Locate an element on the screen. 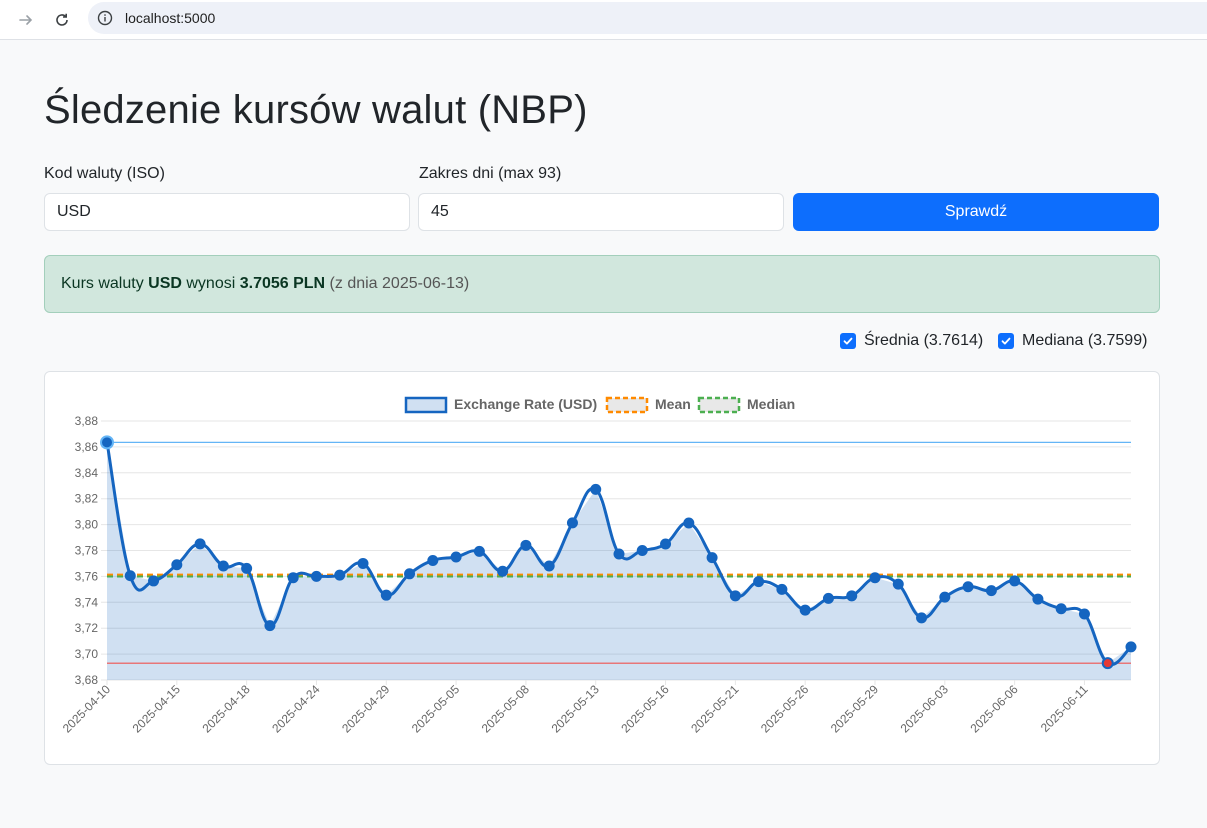 The width and height of the screenshot is (1207, 828). median-toggle-label: Mediana (3.7599) is located at coordinates (1085, 340).